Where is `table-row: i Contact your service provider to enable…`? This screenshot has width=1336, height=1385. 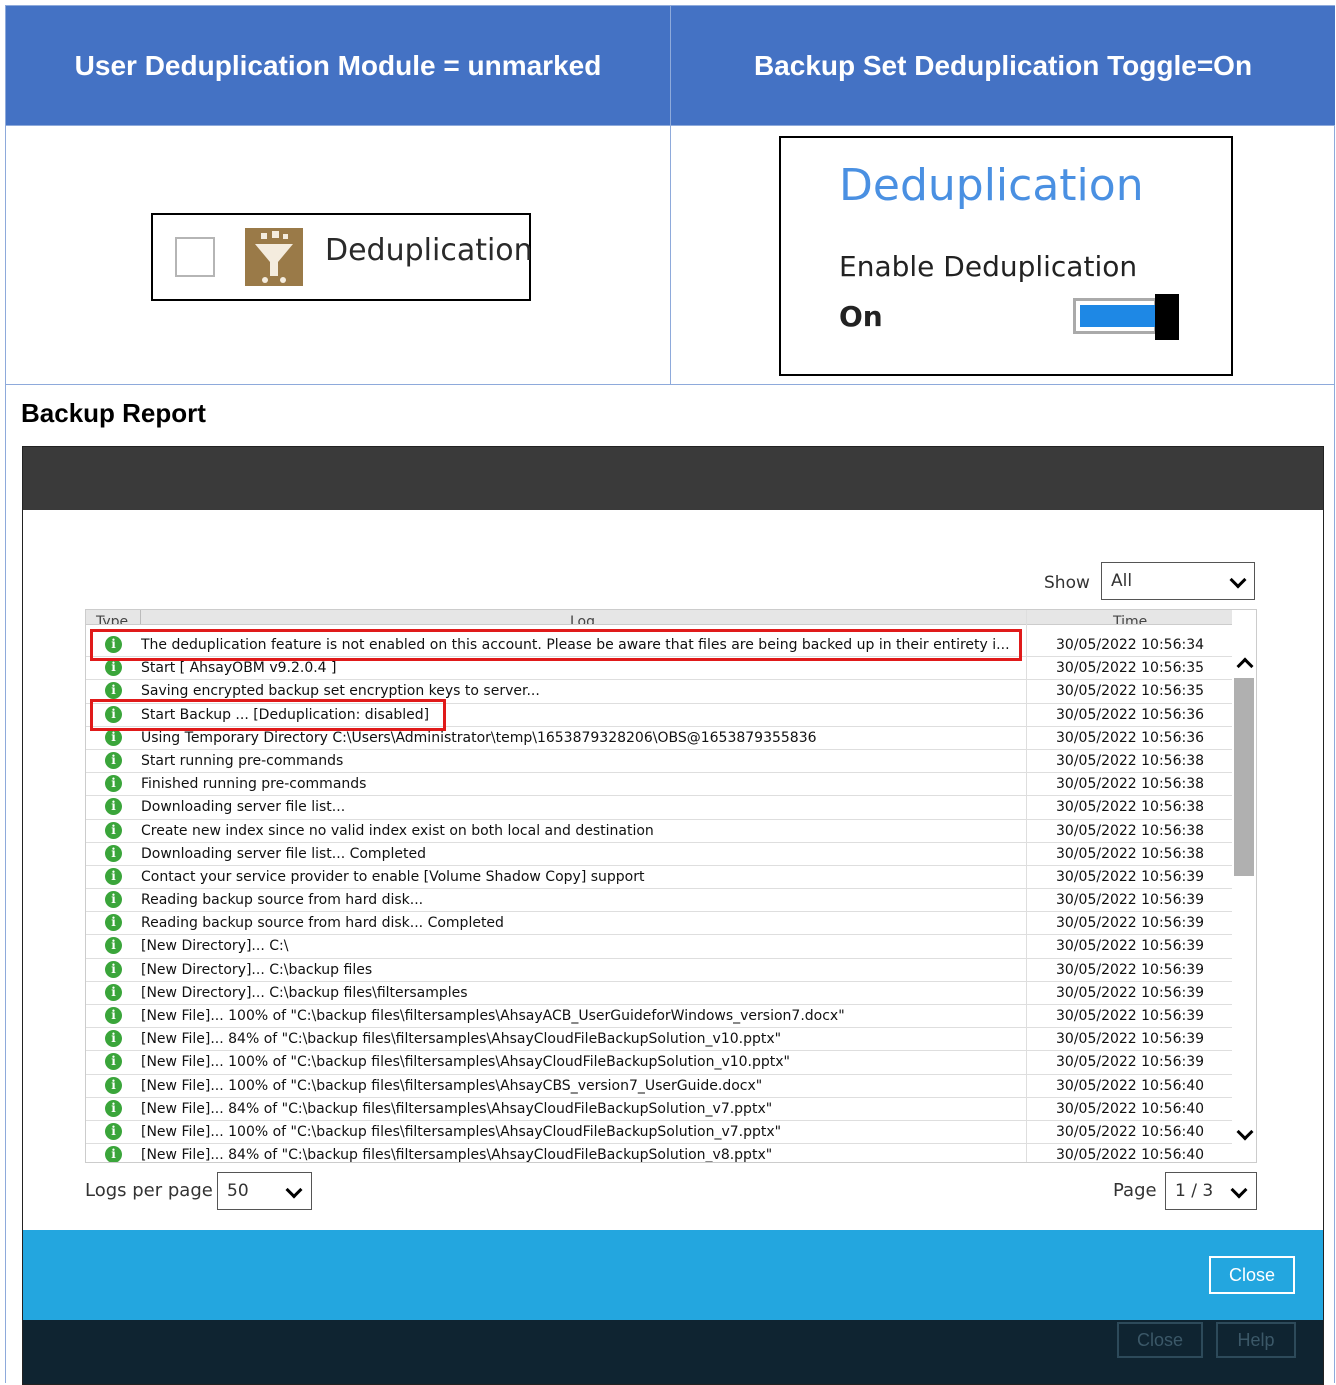
table-row: i Contact your service provider to enable… is located at coordinates (659, 878).